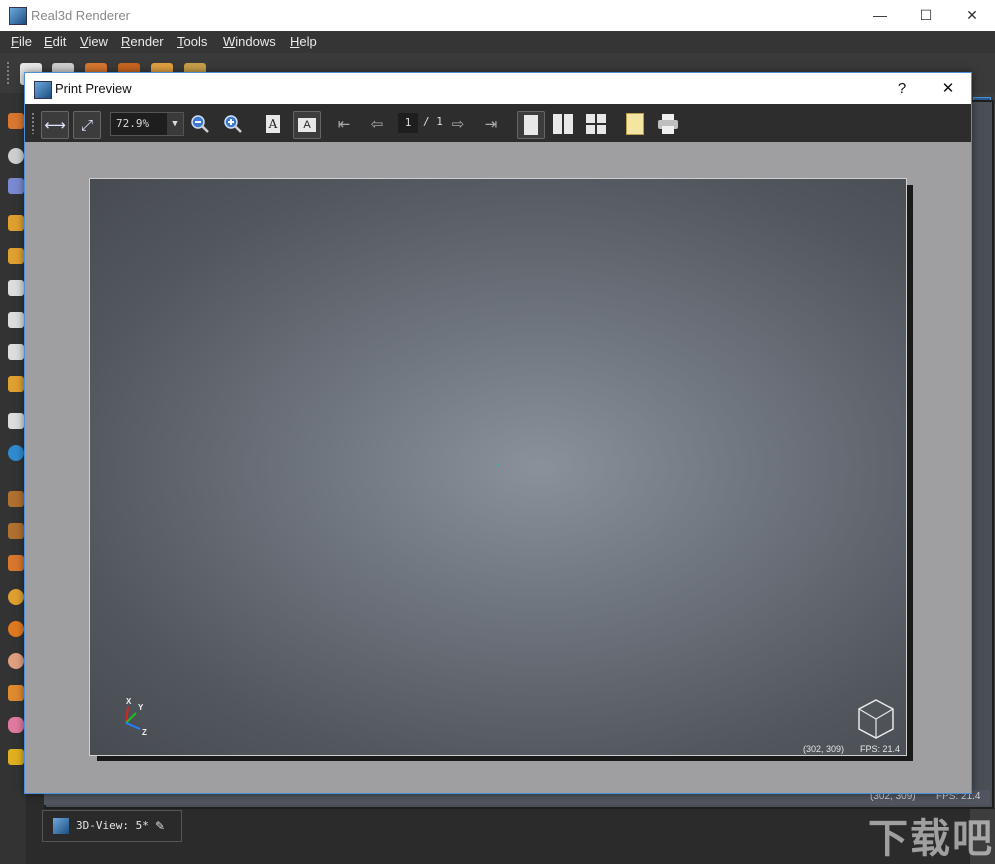 The height and width of the screenshot is (864, 995). What do you see at coordinates (16, 661) in the screenshot?
I see `mesh-sphere-icon` at bounding box center [16, 661].